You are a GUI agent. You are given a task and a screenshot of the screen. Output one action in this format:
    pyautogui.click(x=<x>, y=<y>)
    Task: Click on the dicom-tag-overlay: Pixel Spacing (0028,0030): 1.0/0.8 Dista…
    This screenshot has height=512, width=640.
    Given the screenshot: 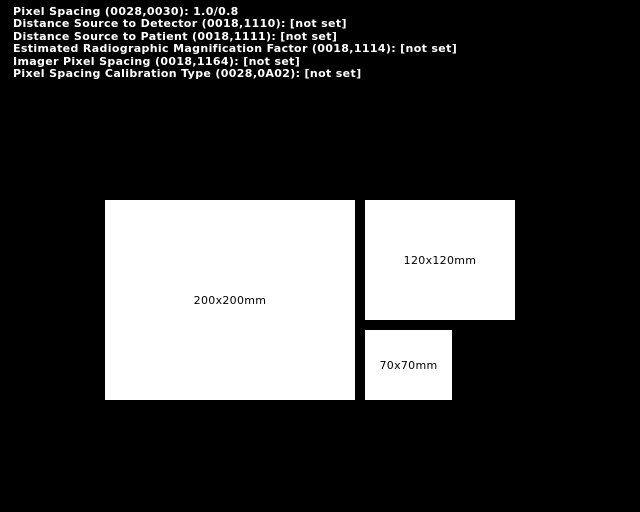 What is the action you would take?
    pyautogui.click(x=235, y=43)
    